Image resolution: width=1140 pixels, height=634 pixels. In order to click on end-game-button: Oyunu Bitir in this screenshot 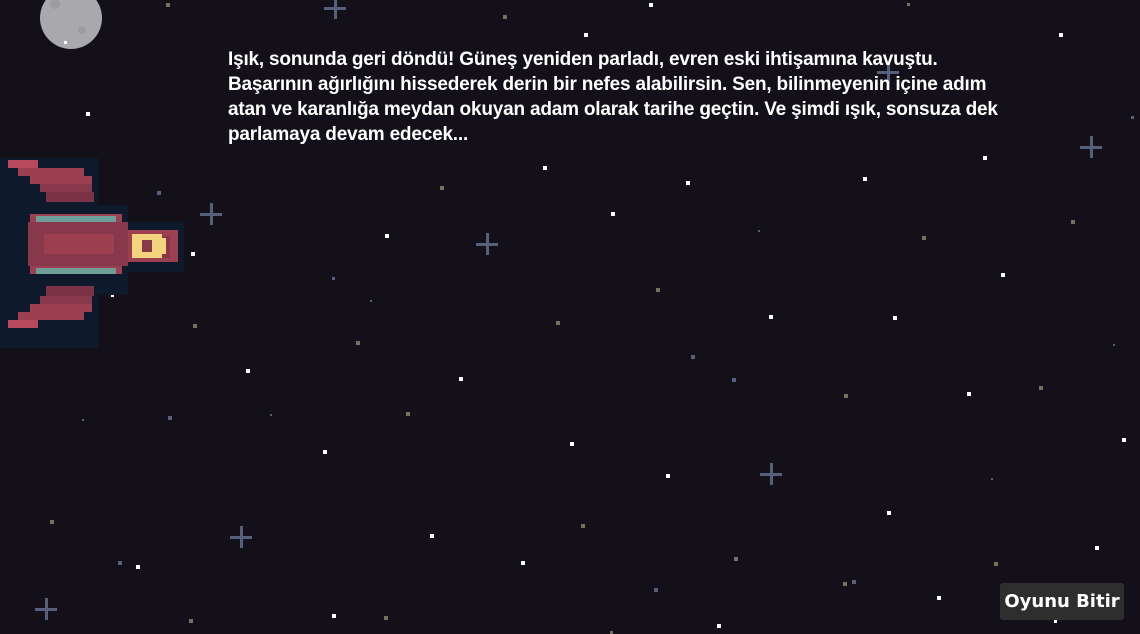, I will do `click(1062, 601)`.